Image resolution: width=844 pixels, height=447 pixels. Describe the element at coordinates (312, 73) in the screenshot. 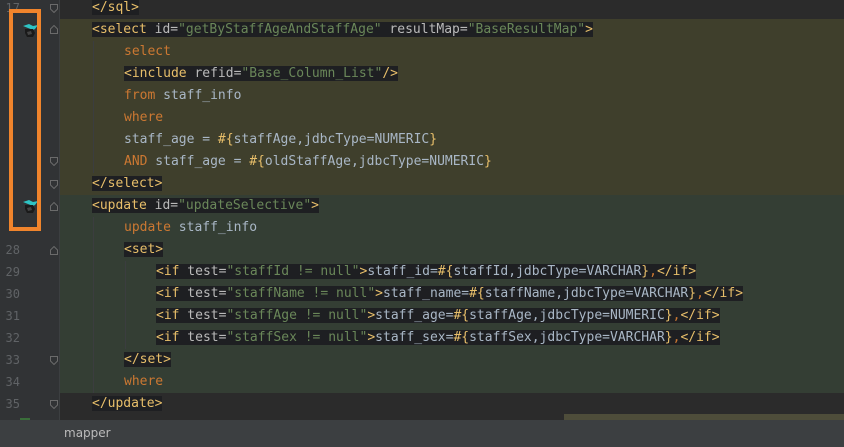

I see `attr-value: "Base_Column_List"` at that location.